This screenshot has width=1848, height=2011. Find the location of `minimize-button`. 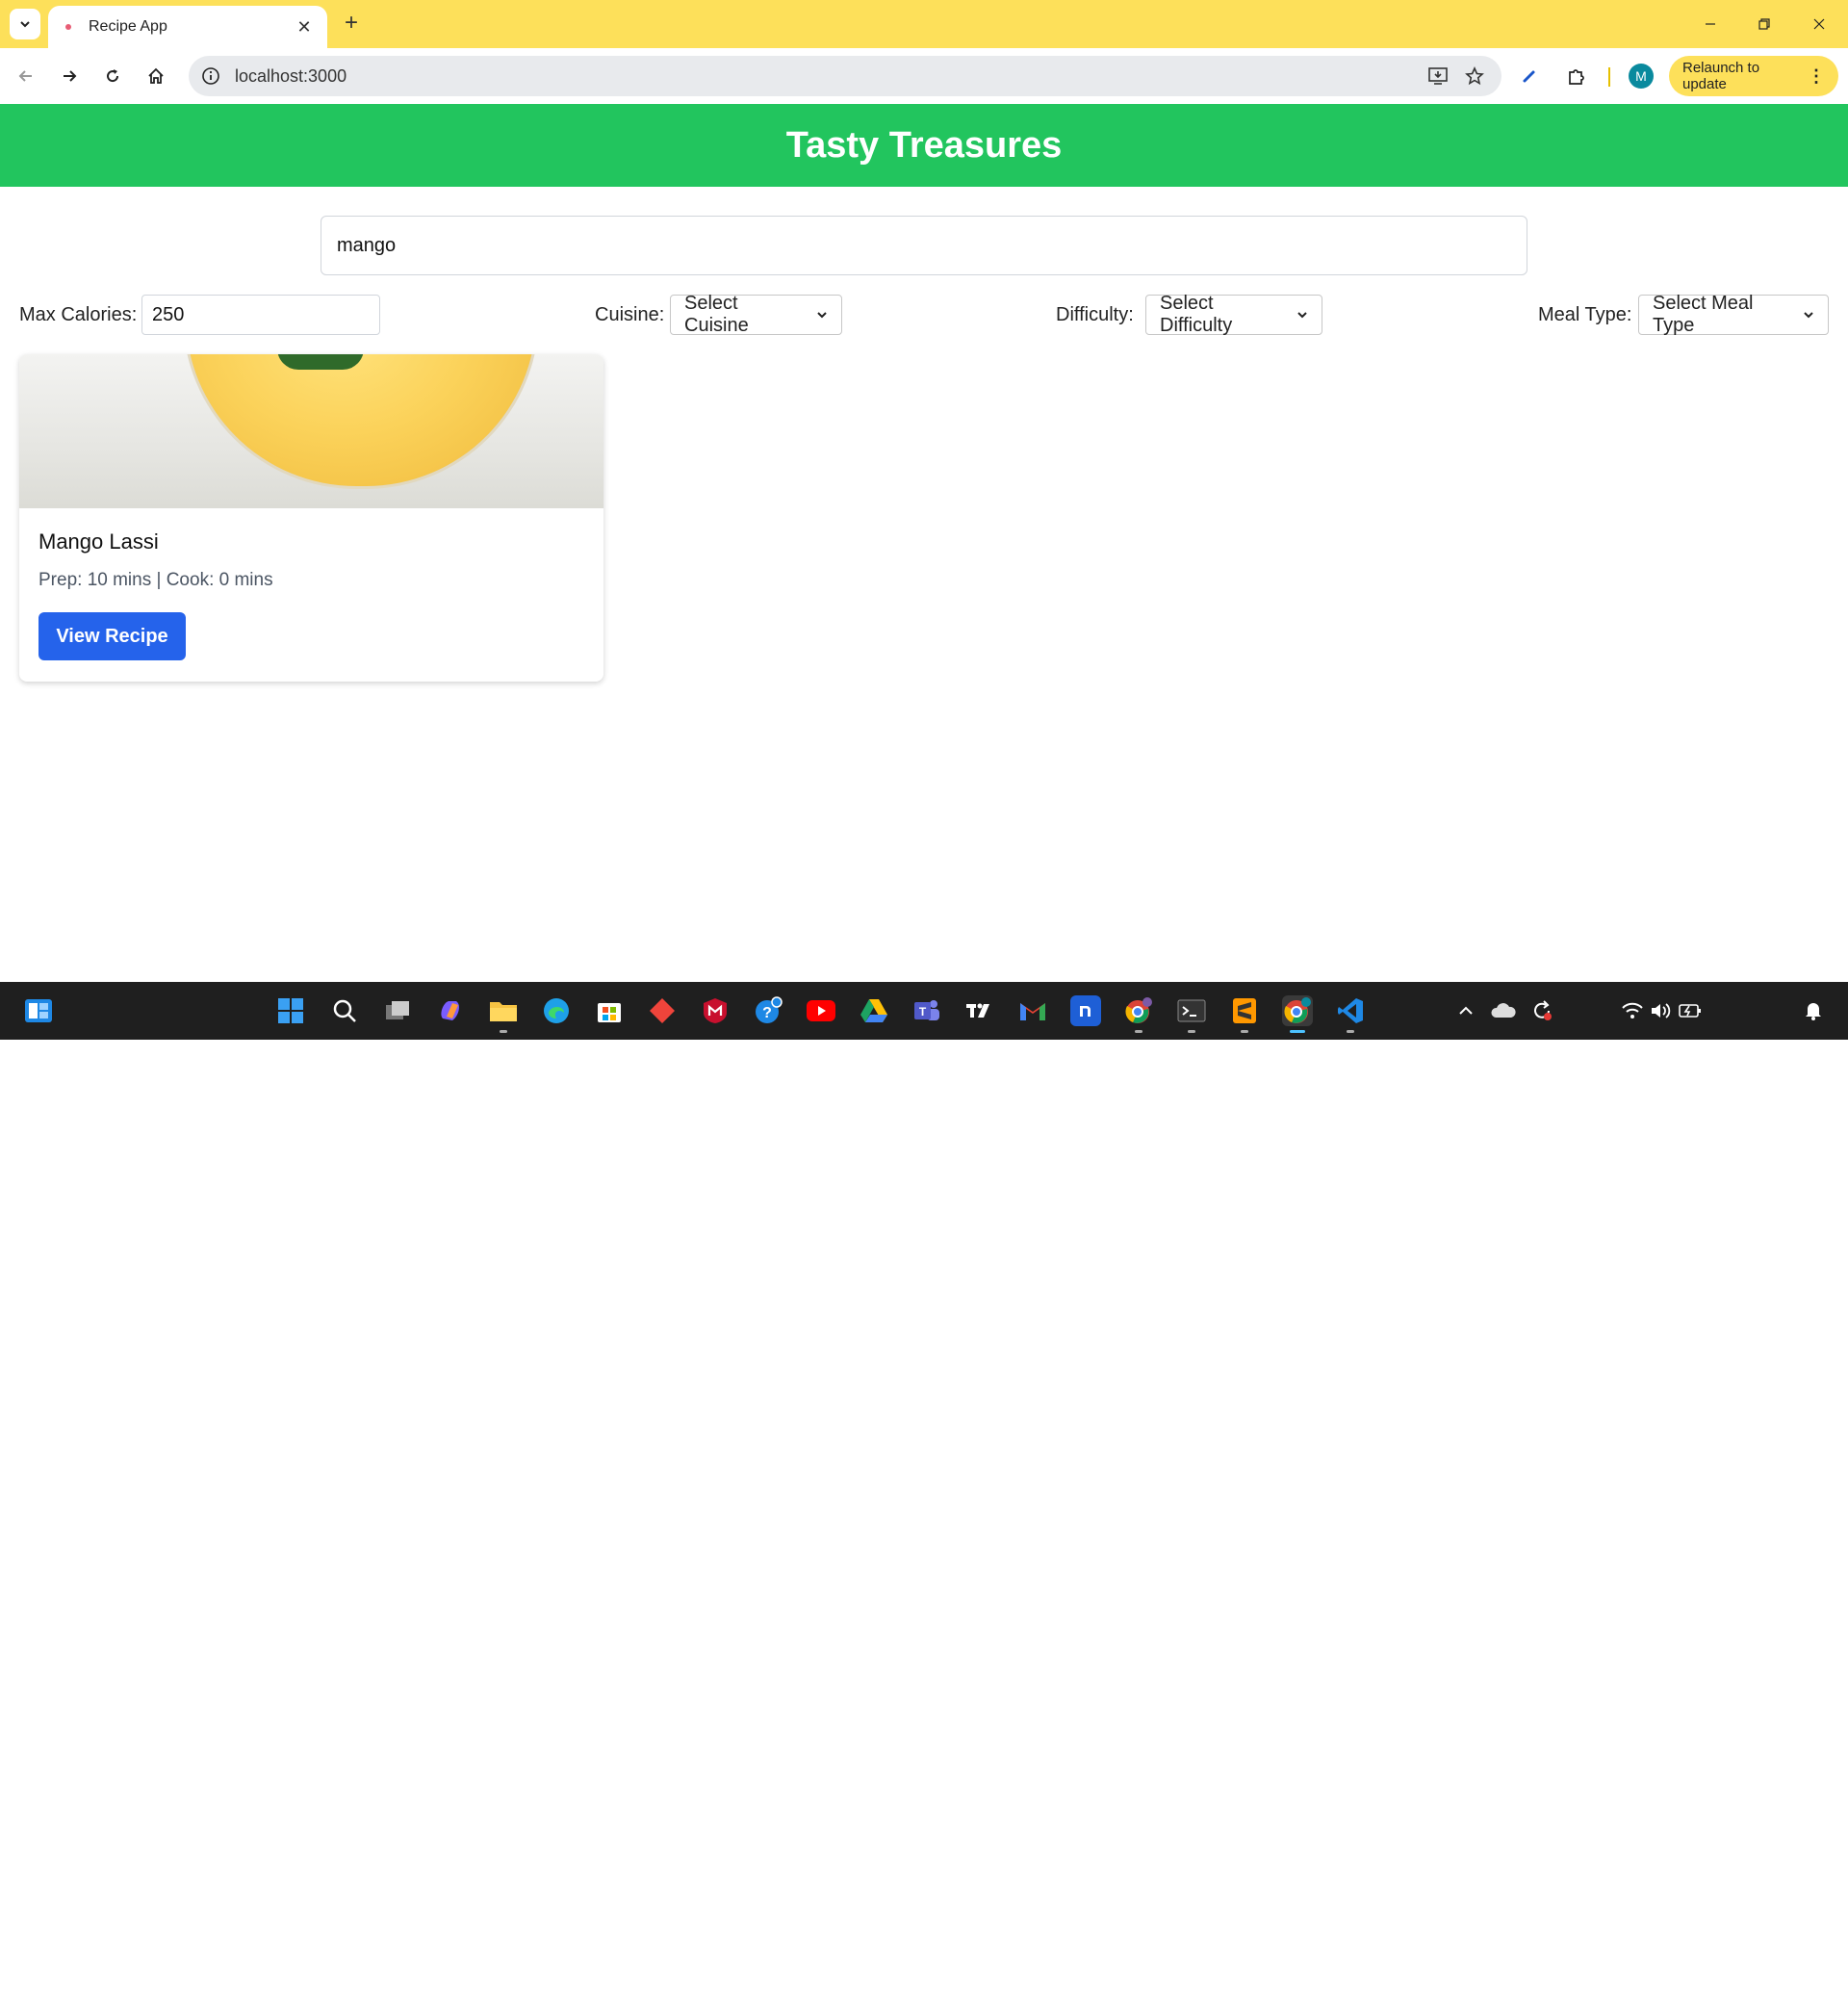

minimize-button is located at coordinates (1710, 24).